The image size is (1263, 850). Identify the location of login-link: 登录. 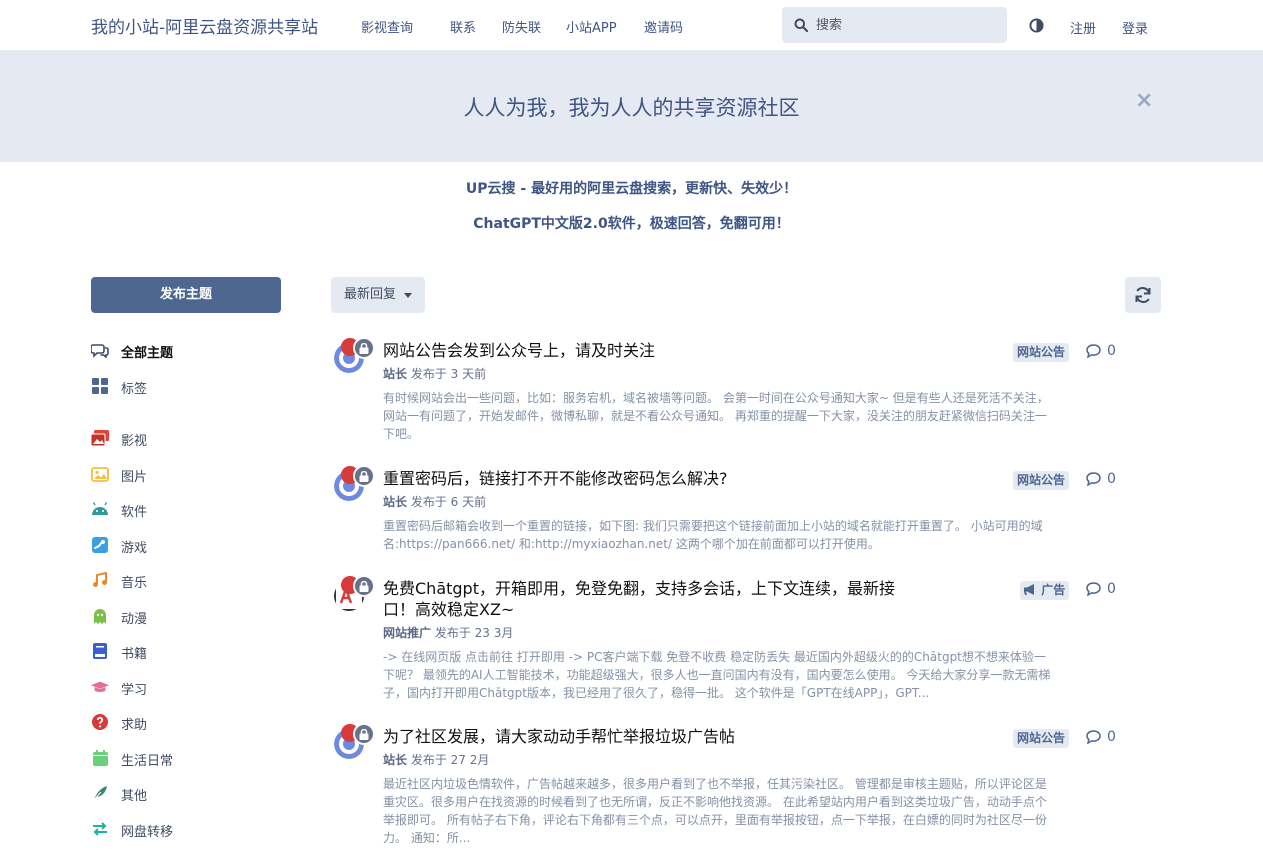
(1135, 27).